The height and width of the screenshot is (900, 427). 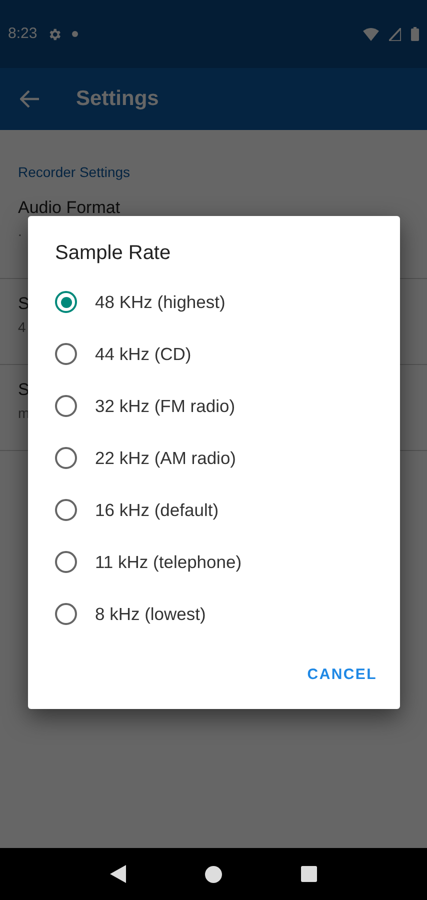 What do you see at coordinates (118, 874) in the screenshot?
I see `back-icon` at bounding box center [118, 874].